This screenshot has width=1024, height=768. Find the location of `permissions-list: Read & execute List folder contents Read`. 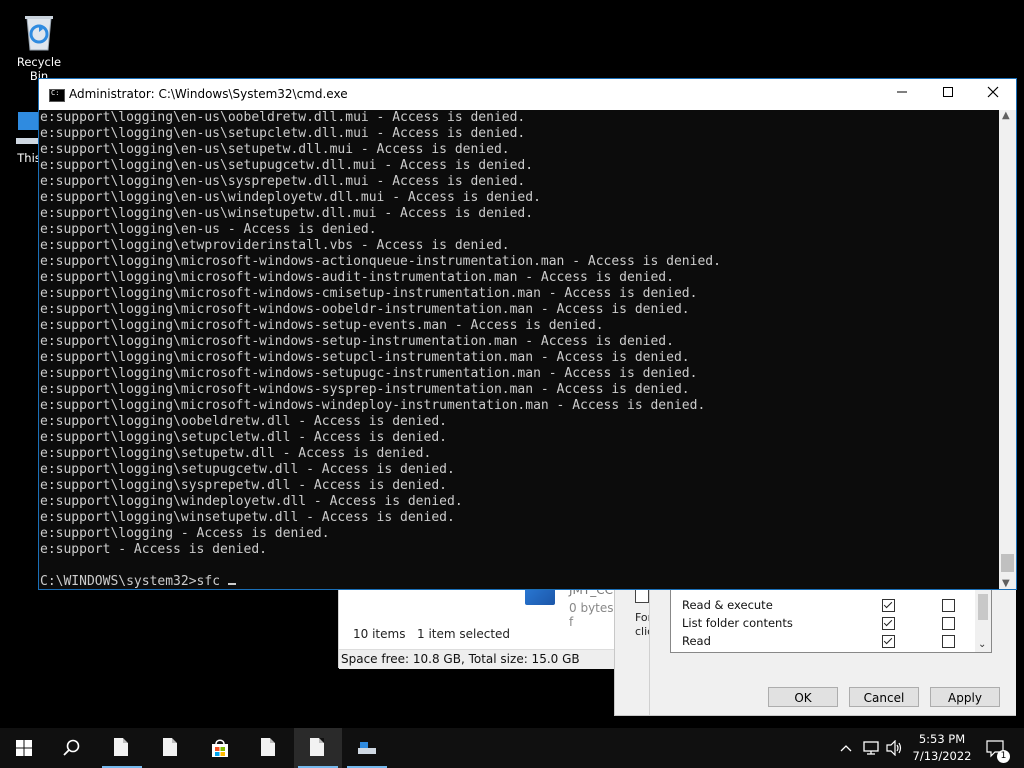

permissions-list: Read & execute List folder contents Read is located at coordinates (831, 621).